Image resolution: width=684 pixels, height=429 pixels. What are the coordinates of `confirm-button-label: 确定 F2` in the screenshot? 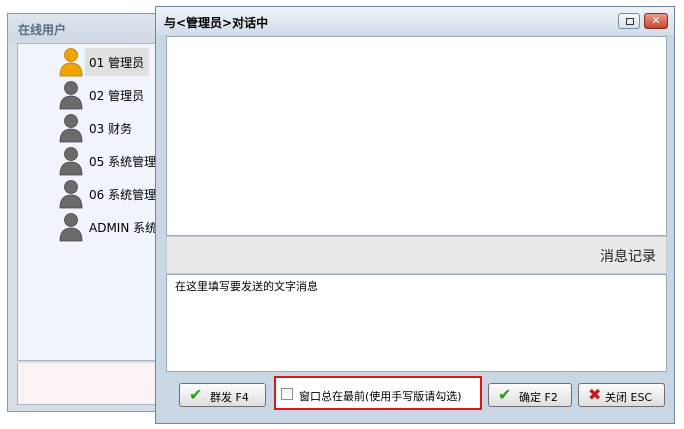 It's located at (538, 397).